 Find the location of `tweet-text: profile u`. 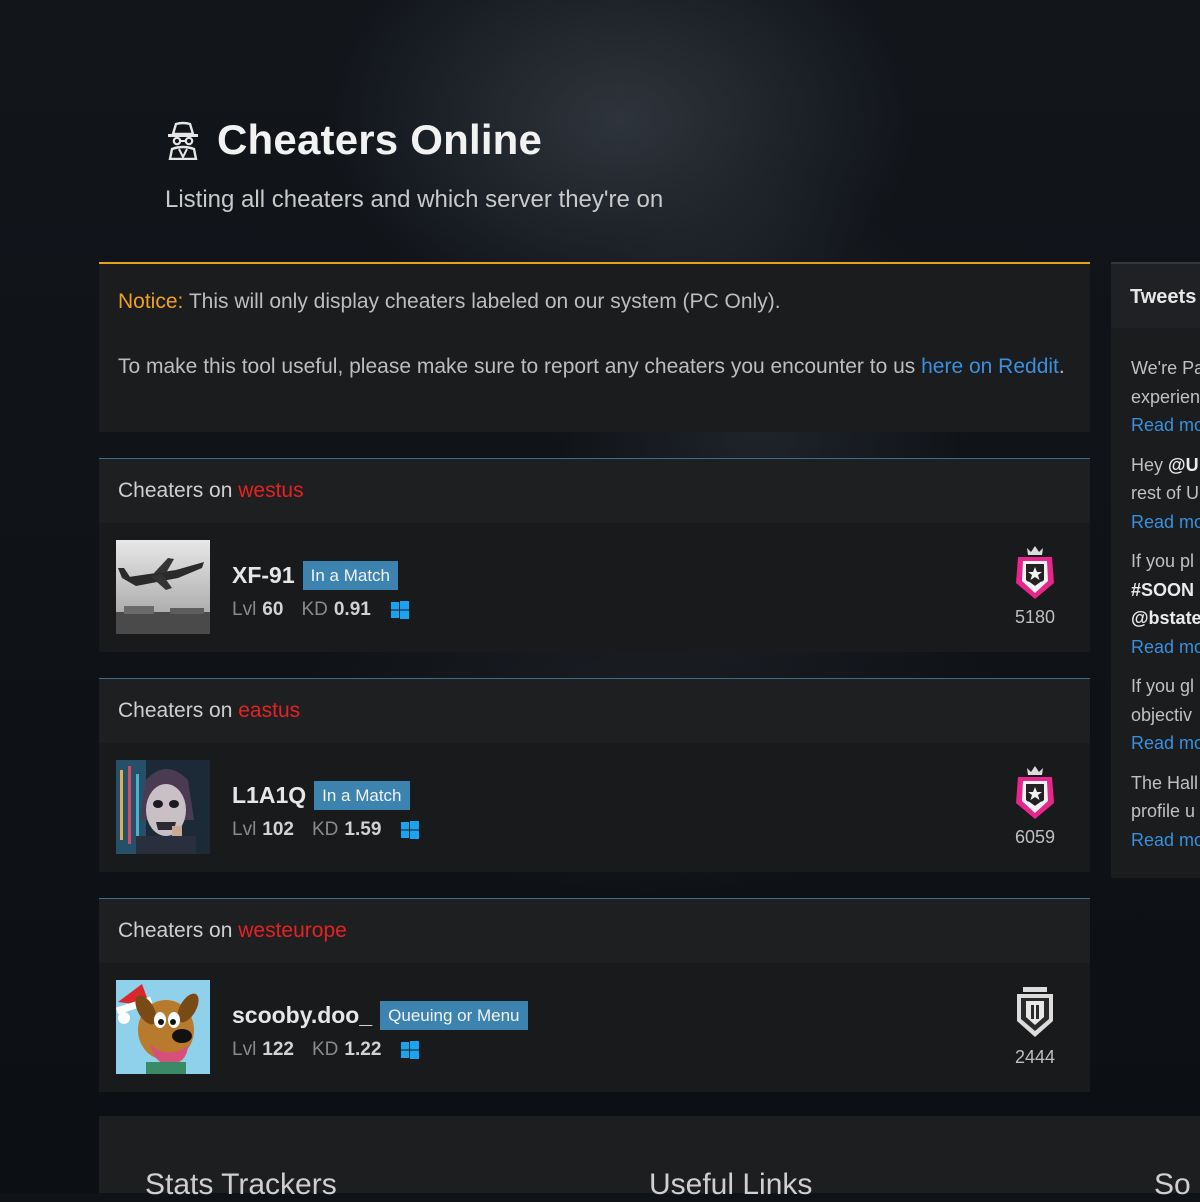

tweet-text: profile u is located at coordinates (1163, 811).